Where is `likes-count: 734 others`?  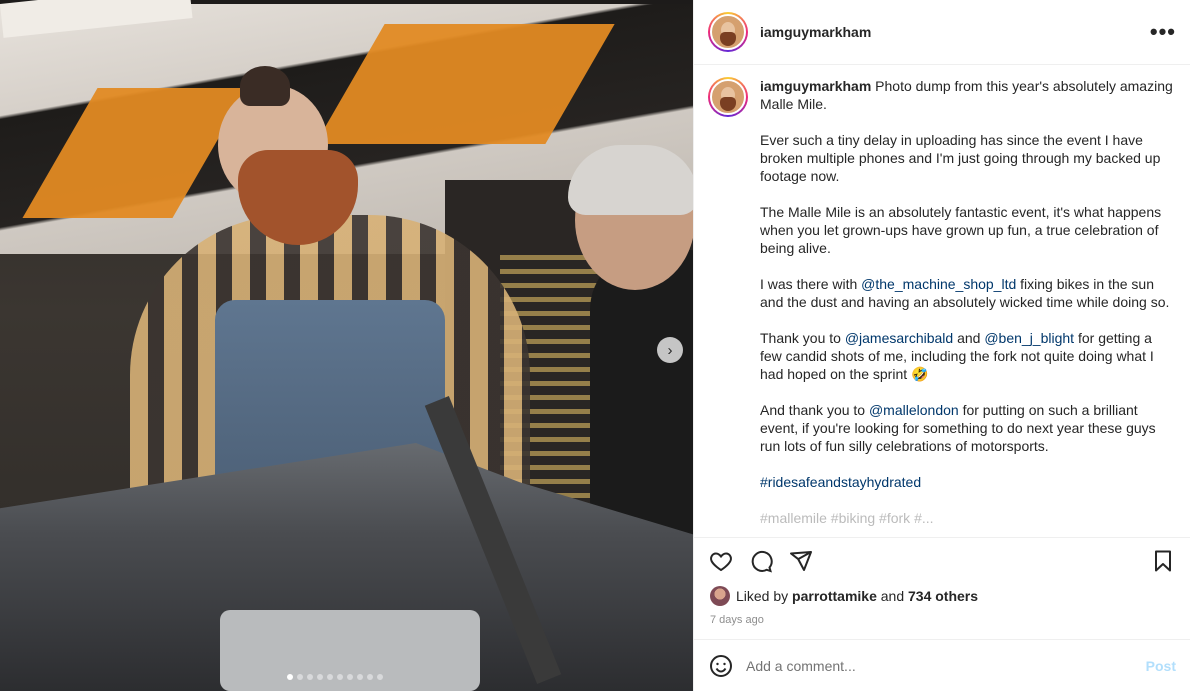
likes-count: 734 others is located at coordinates (943, 596).